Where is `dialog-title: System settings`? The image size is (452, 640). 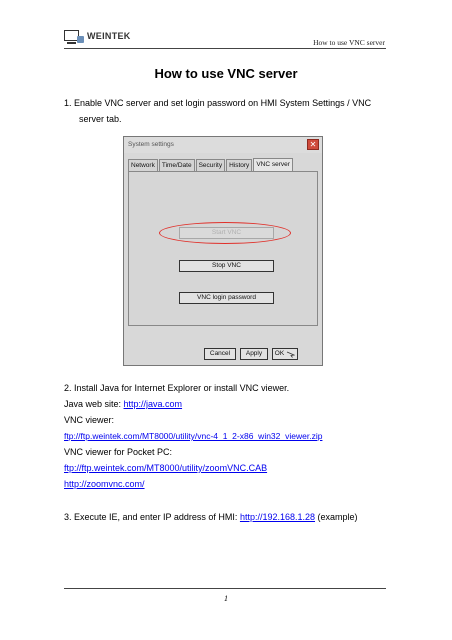
dialog-title: System settings is located at coordinates (223, 145).